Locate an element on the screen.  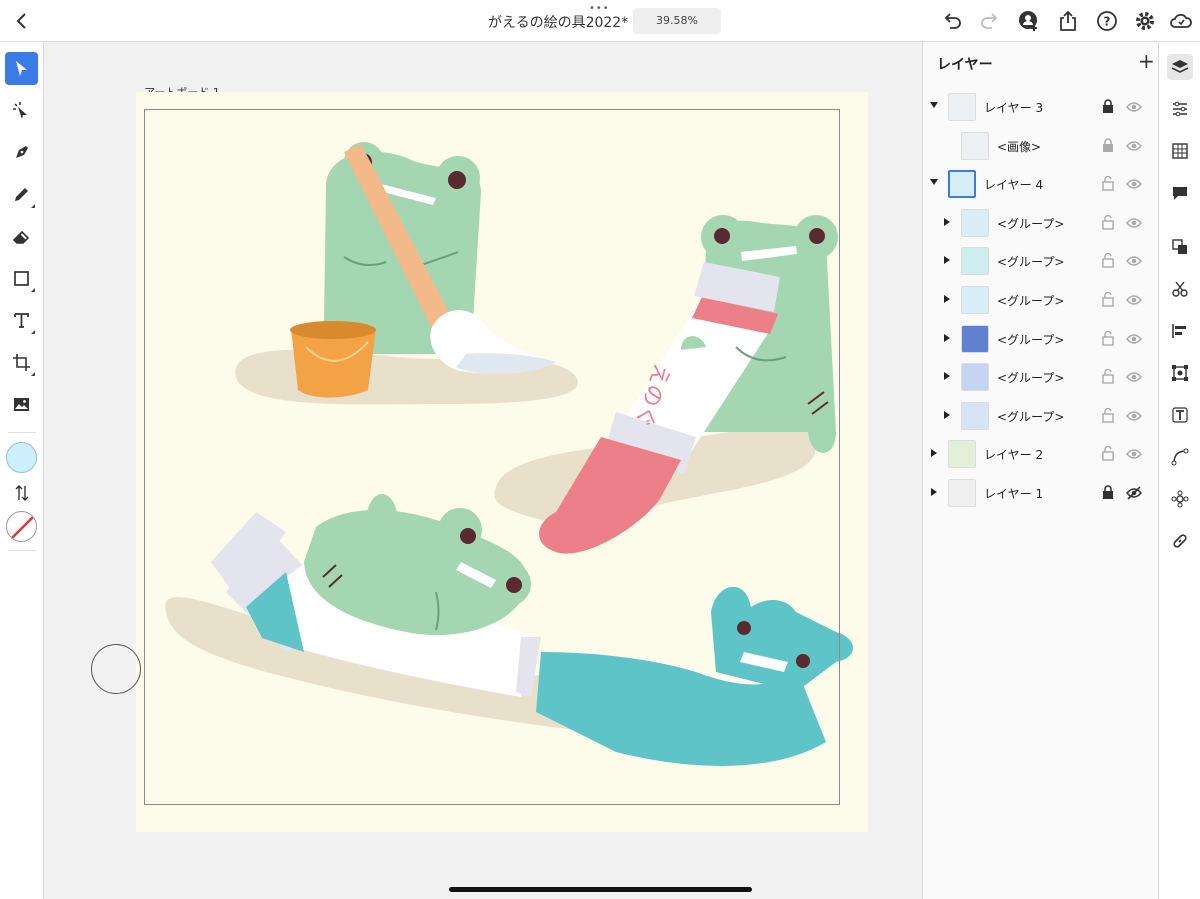
sublayer-row: <画像> is located at coordinates (1041, 146).